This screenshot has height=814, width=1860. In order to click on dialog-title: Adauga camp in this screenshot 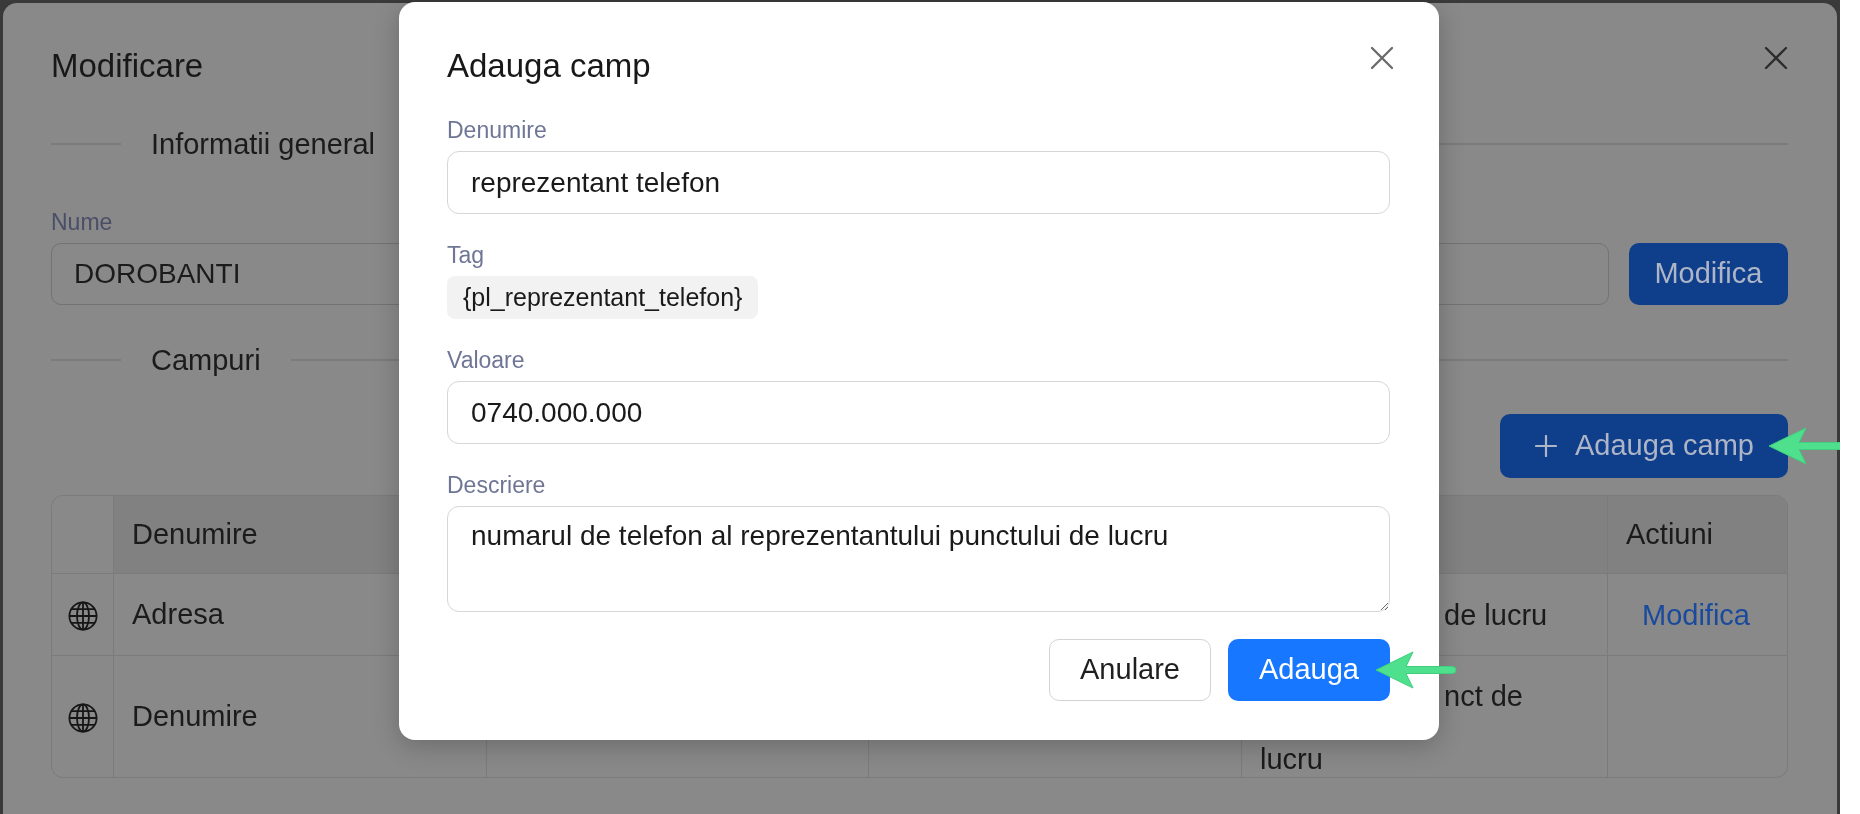, I will do `click(549, 66)`.